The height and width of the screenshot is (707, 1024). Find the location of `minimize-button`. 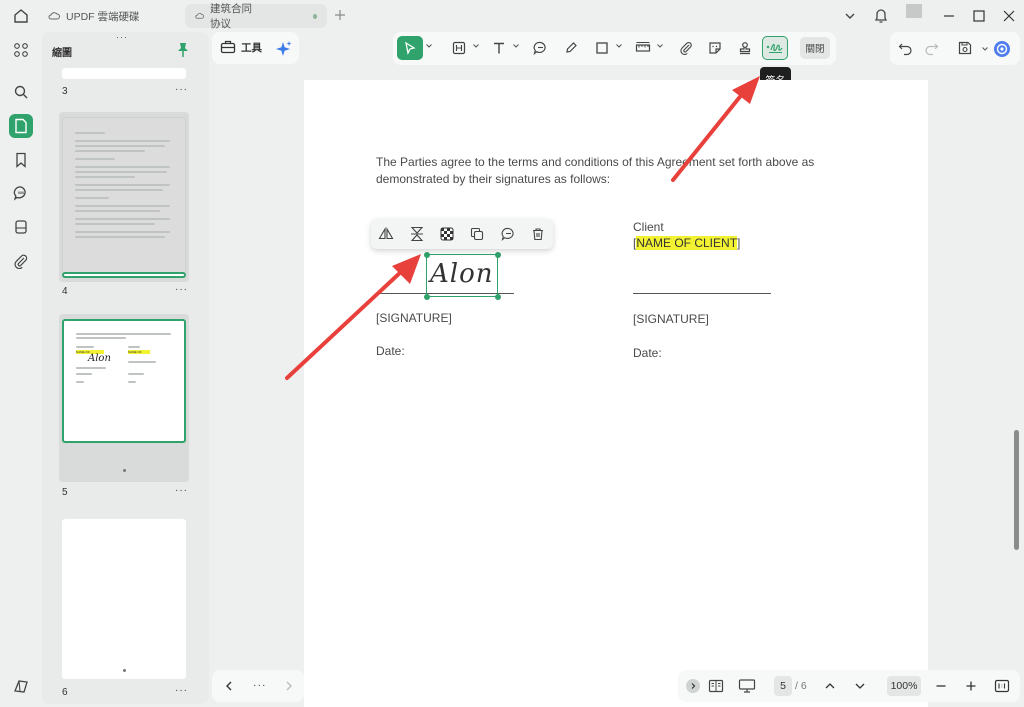

minimize-button is located at coordinates (949, 16).